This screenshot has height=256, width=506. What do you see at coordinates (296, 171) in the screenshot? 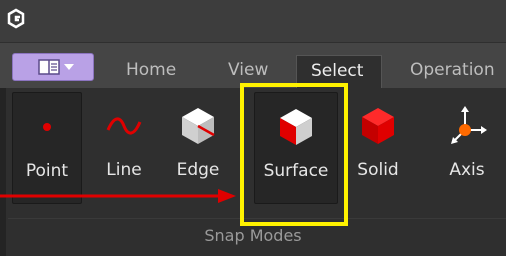
I see `snap-surface-label: Surface` at bounding box center [296, 171].